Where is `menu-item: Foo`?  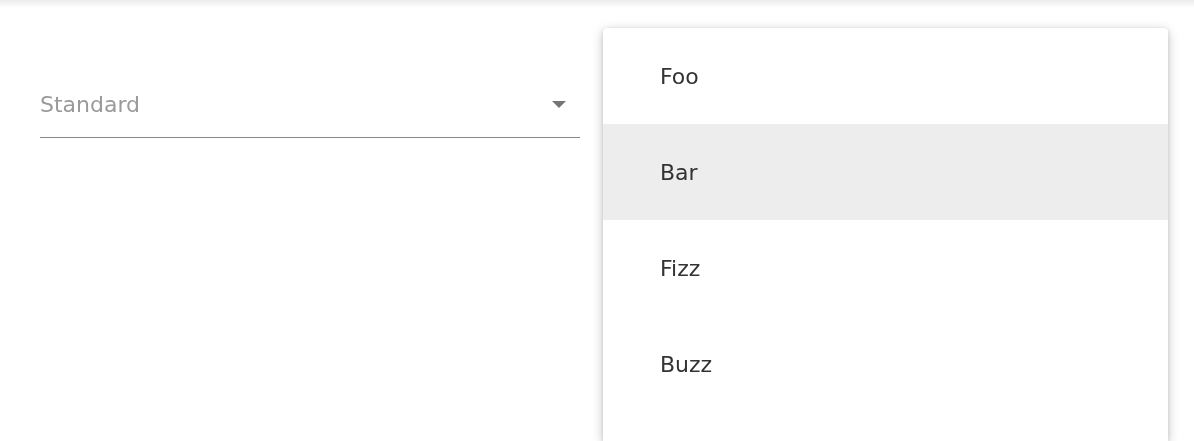
menu-item: Foo is located at coordinates (885, 76).